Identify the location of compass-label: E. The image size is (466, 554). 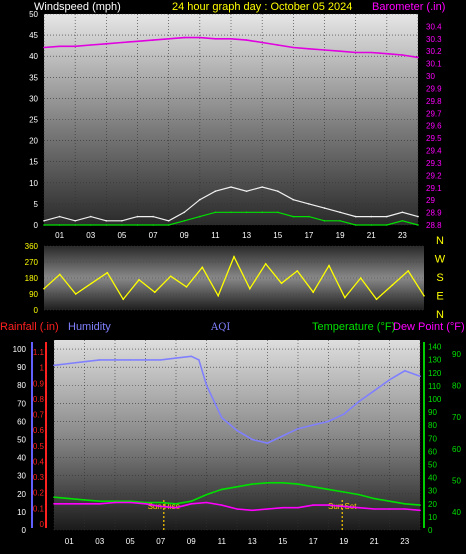
(439, 297).